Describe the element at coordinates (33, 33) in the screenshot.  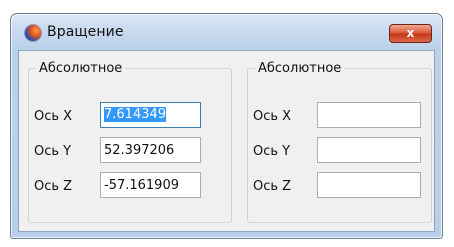
I see `globe-icon` at that location.